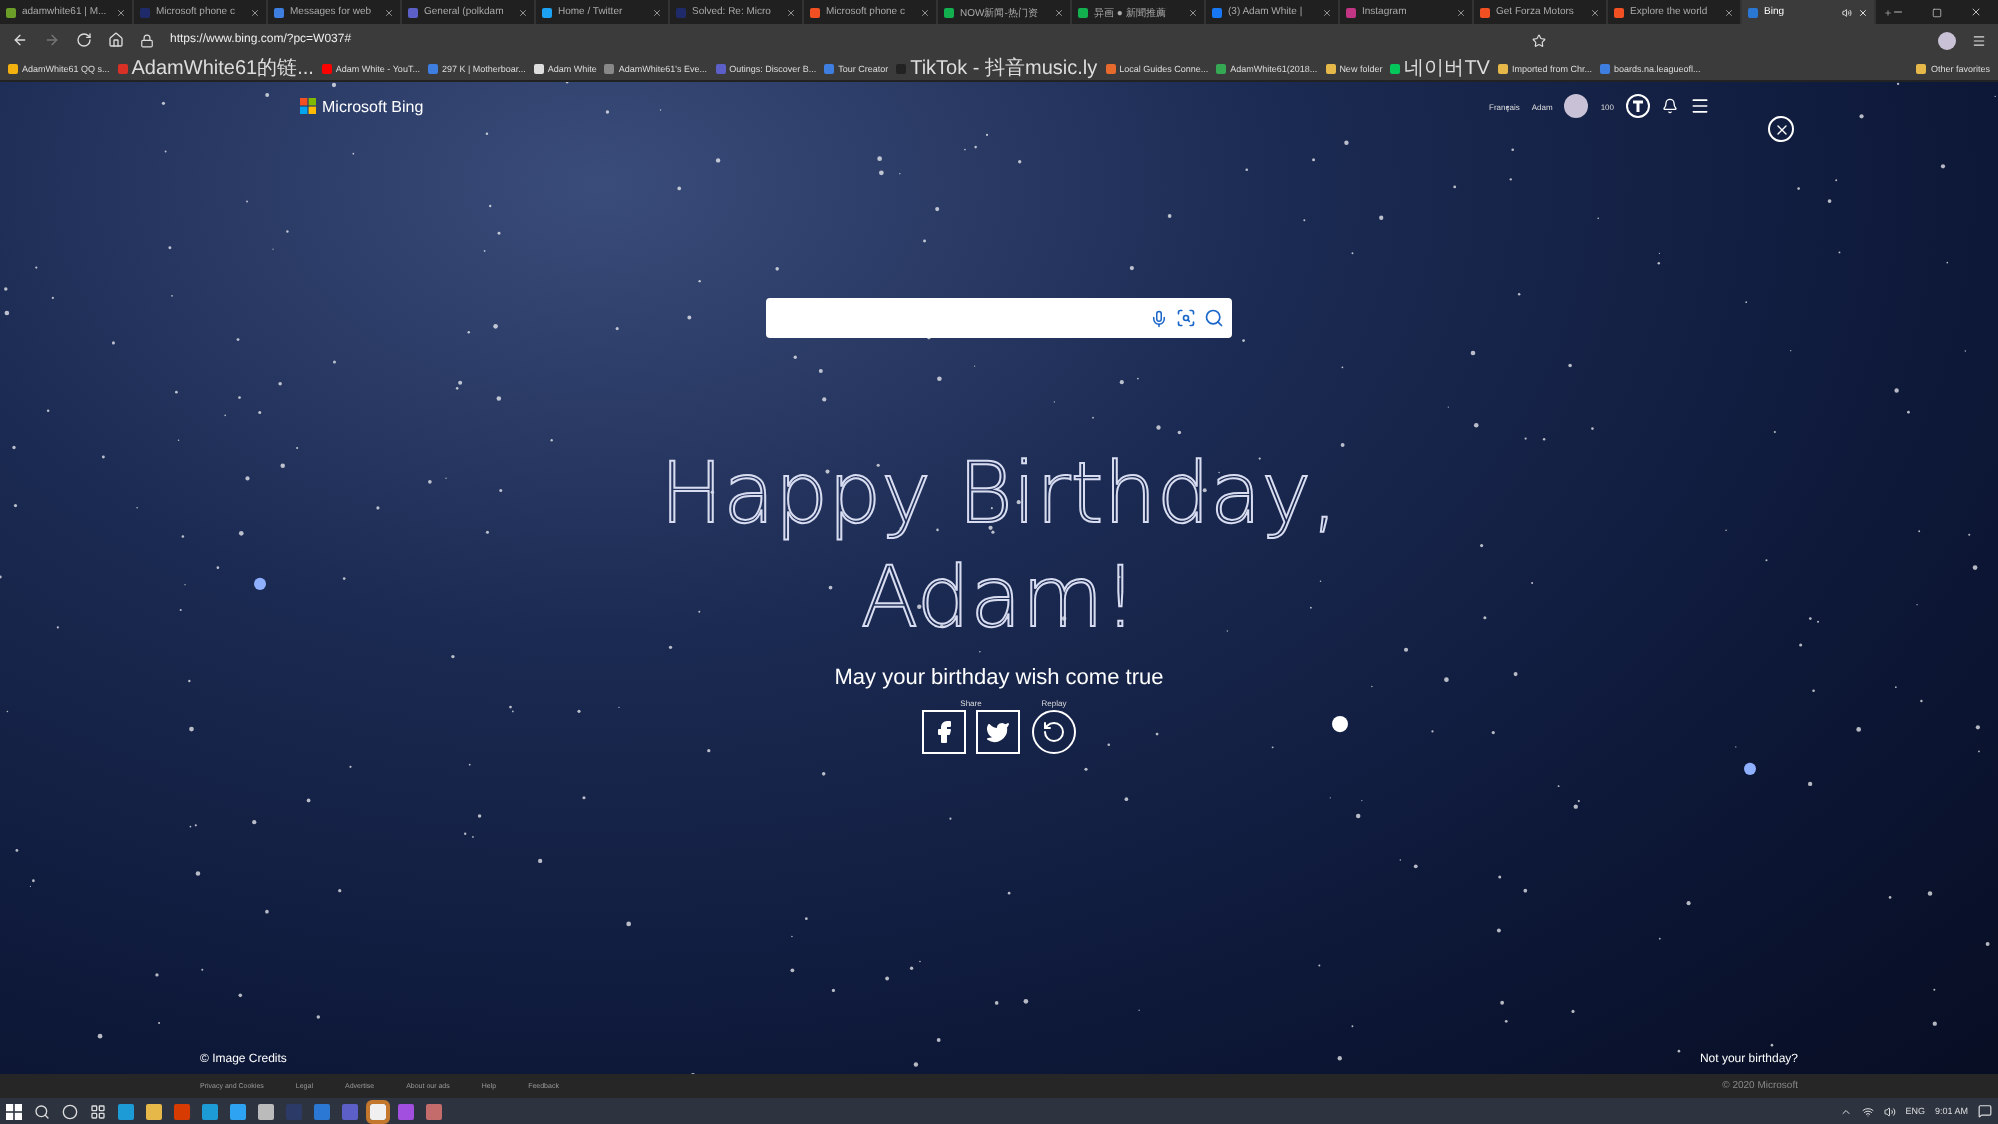 The height and width of the screenshot is (1124, 1998). I want to click on bing-logo: Microsoft Bing, so click(362, 106).